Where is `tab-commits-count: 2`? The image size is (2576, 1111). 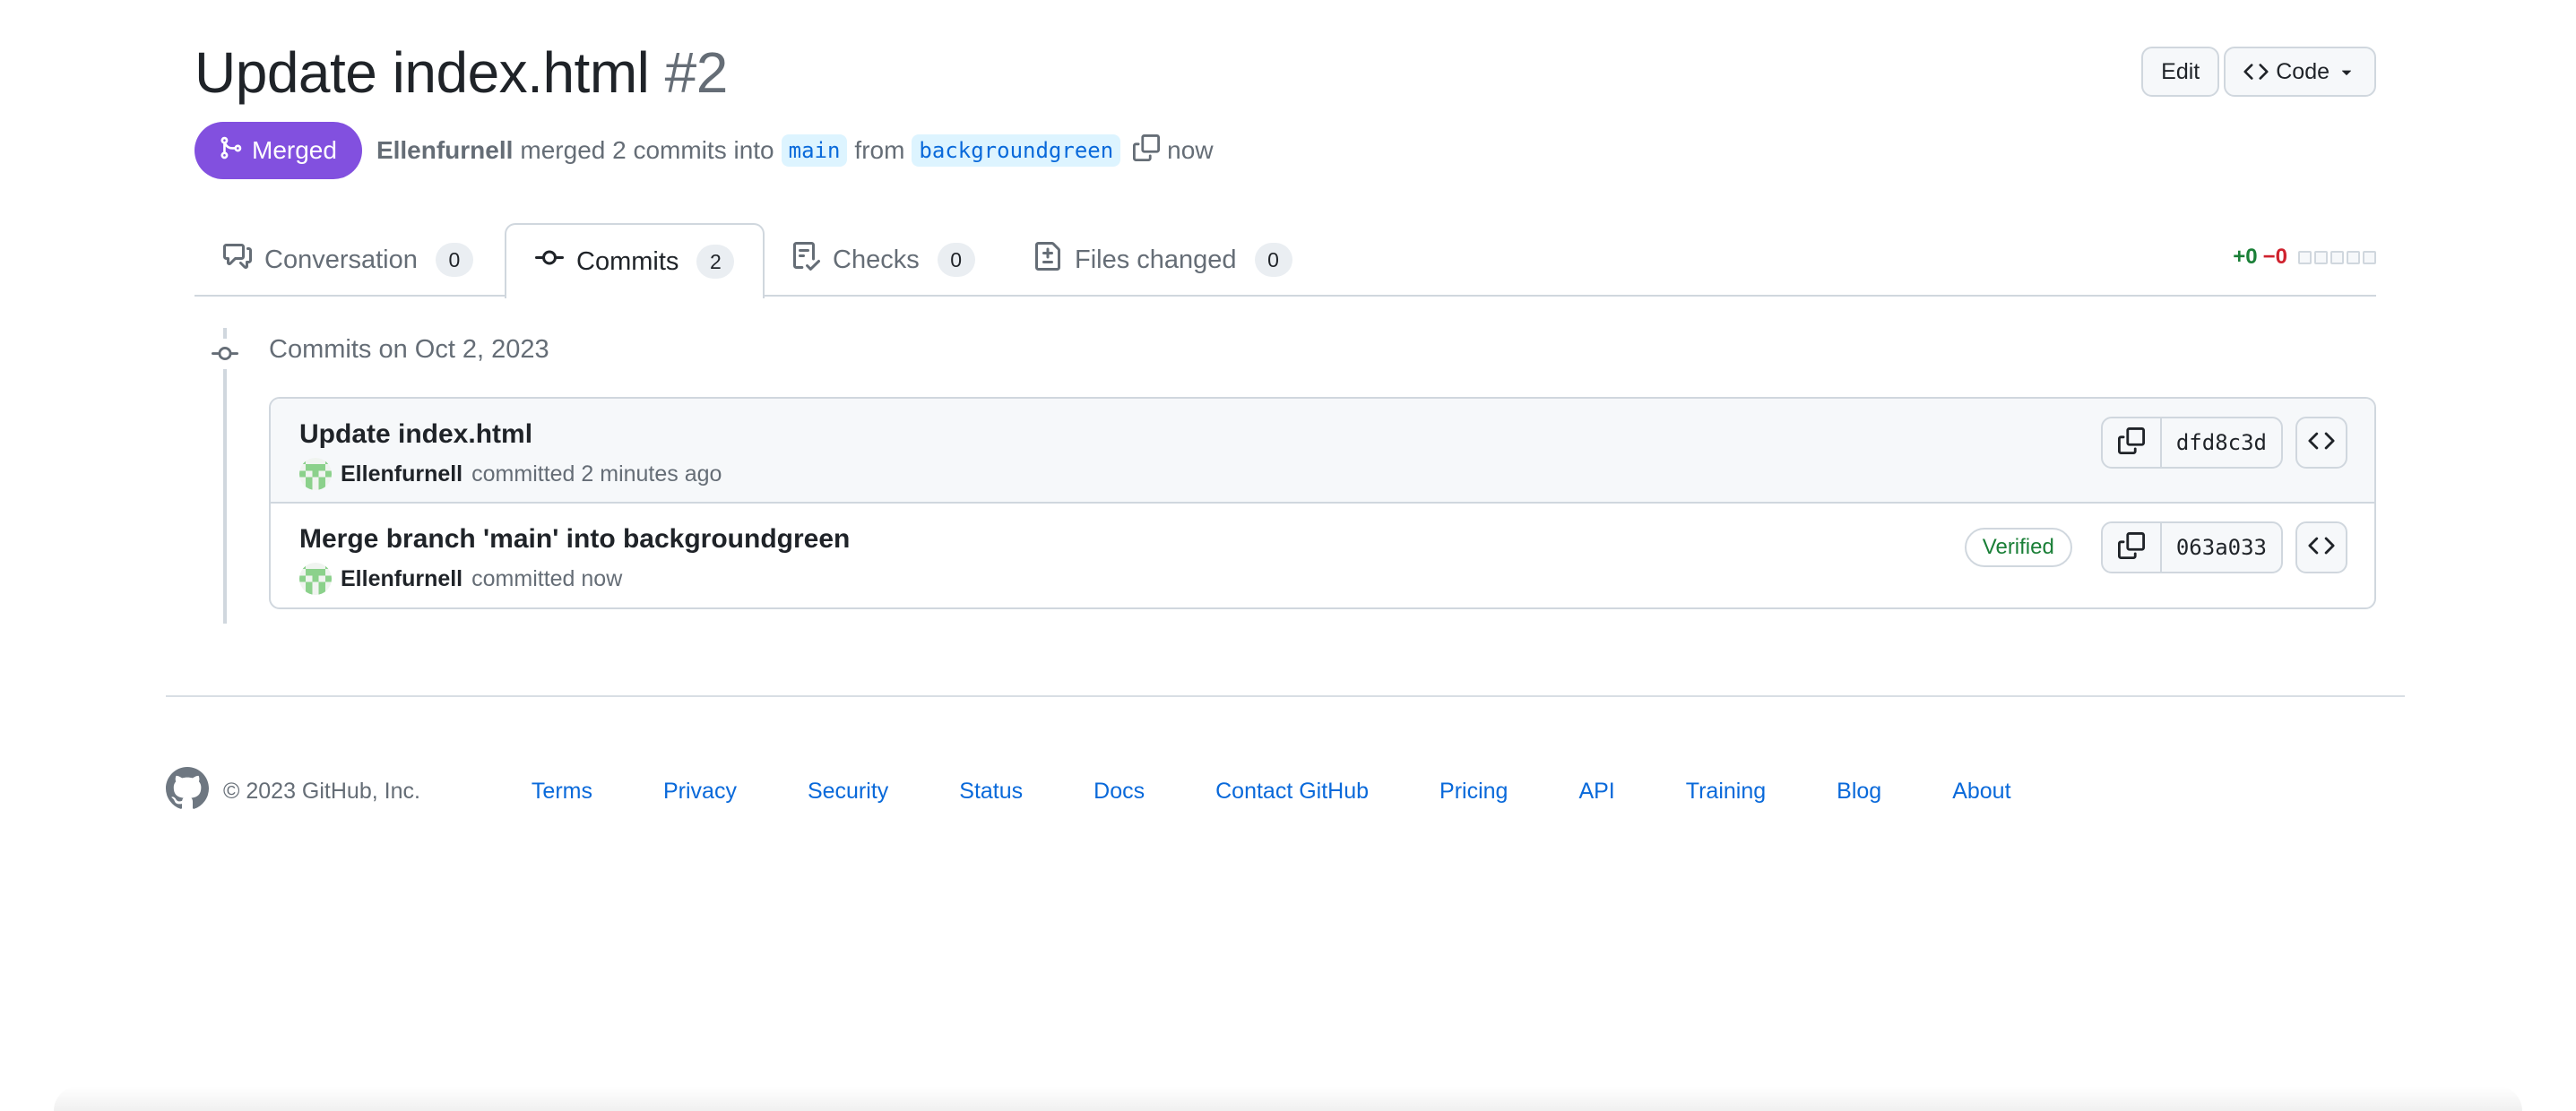 tab-commits-count: 2 is located at coordinates (715, 262).